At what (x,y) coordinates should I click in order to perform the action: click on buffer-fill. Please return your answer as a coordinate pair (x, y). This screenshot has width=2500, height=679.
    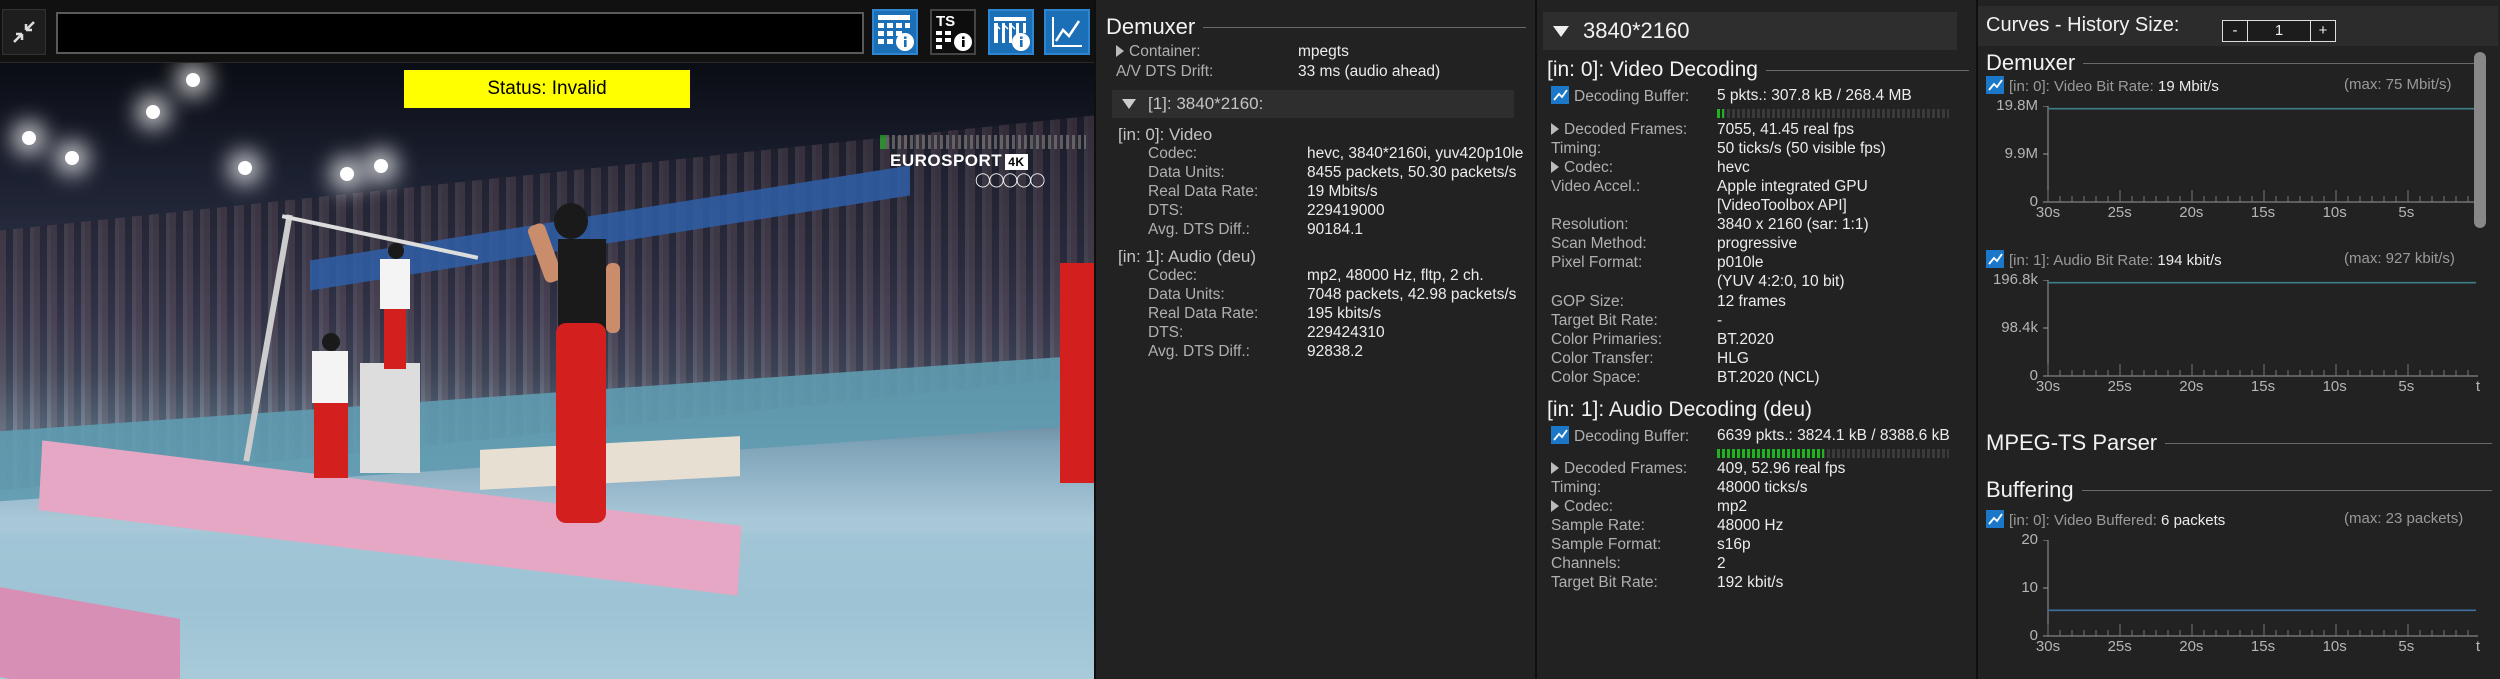
    Looking at the image, I should click on (1770, 453).